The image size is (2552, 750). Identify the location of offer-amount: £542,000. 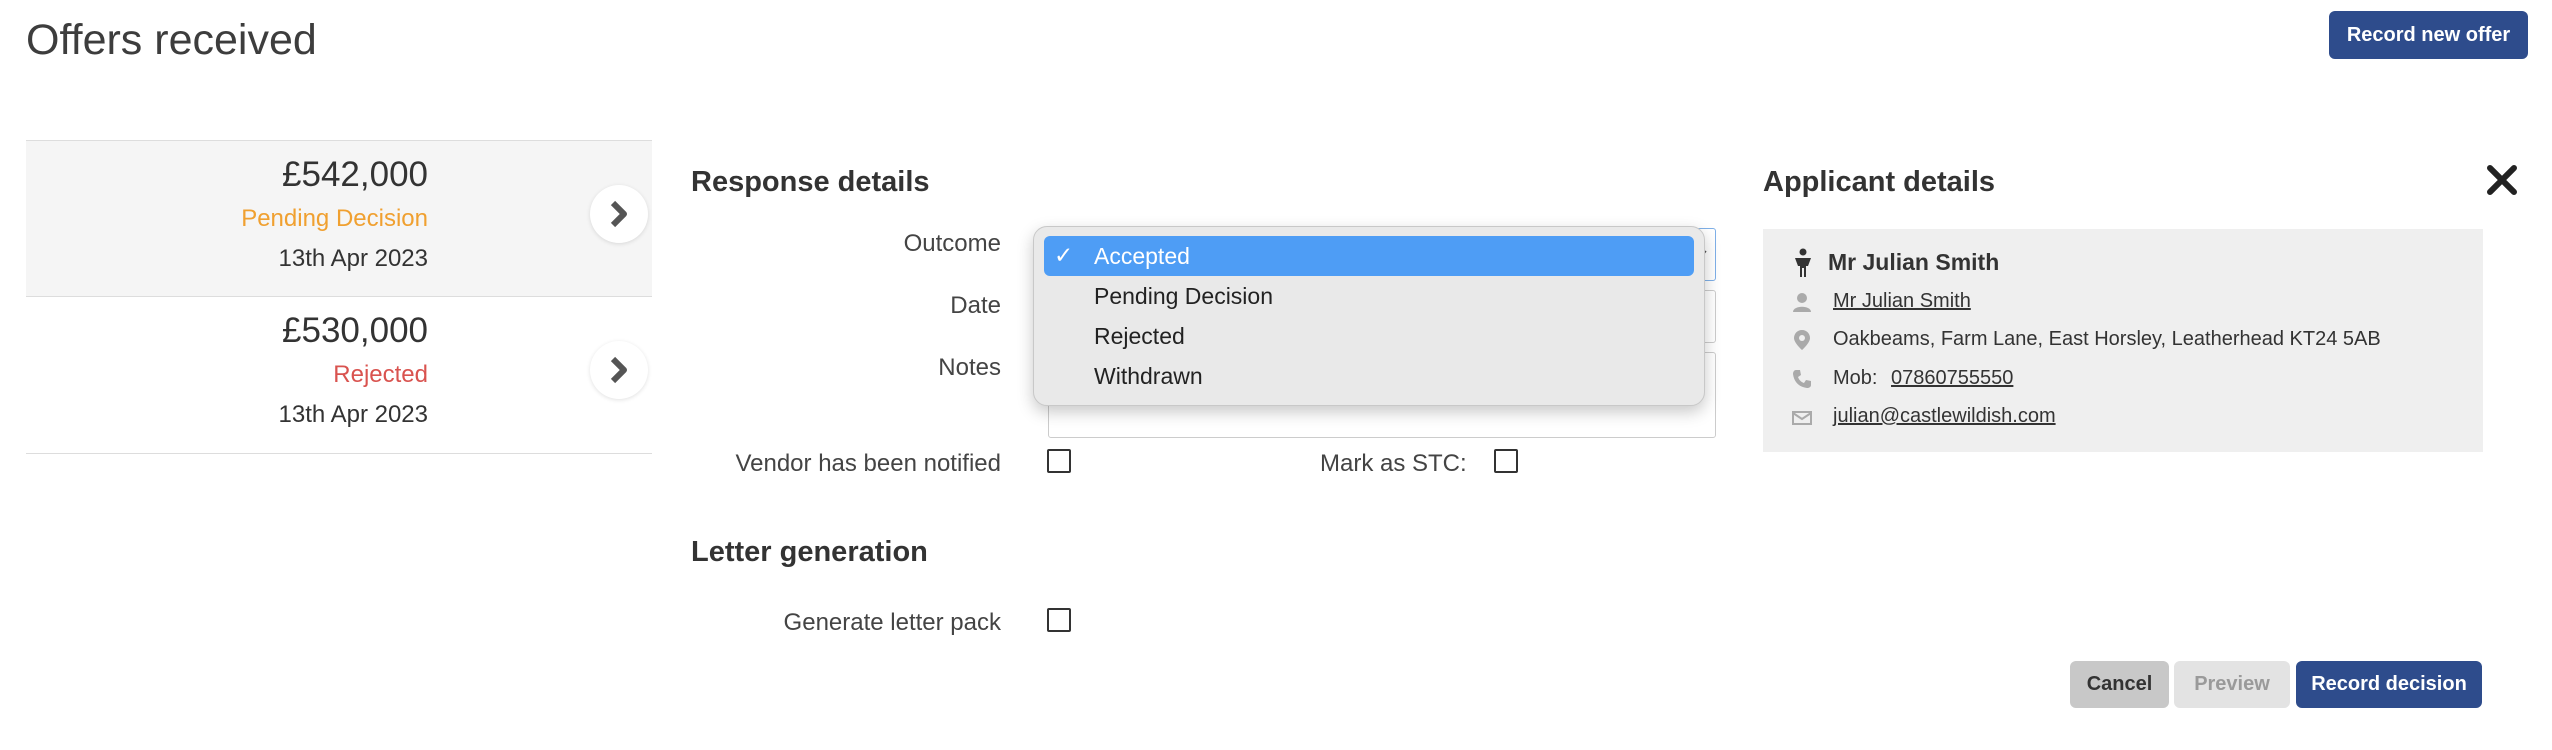
(355, 174).